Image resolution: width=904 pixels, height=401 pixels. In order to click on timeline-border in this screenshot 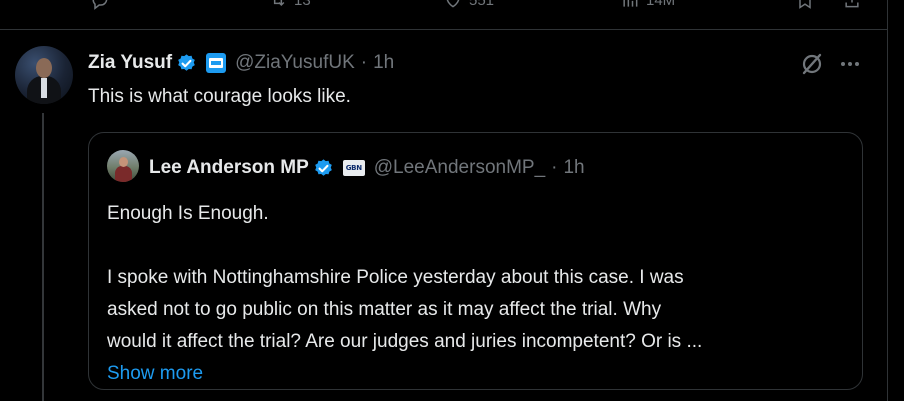, I will do `click(887, 200)`.